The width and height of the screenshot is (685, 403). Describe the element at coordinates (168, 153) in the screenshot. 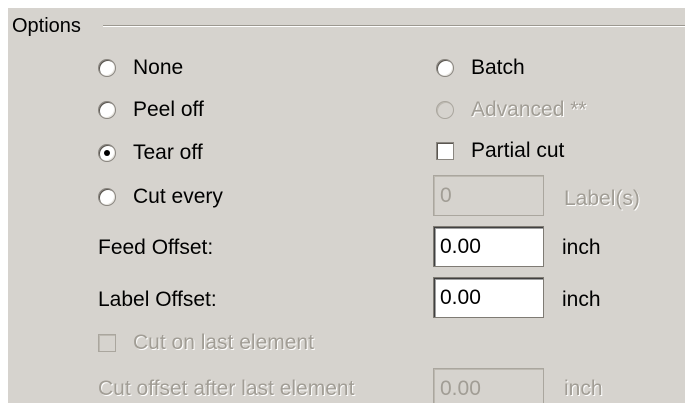

I see `radio-tear-off-label: Tear off` at that location.